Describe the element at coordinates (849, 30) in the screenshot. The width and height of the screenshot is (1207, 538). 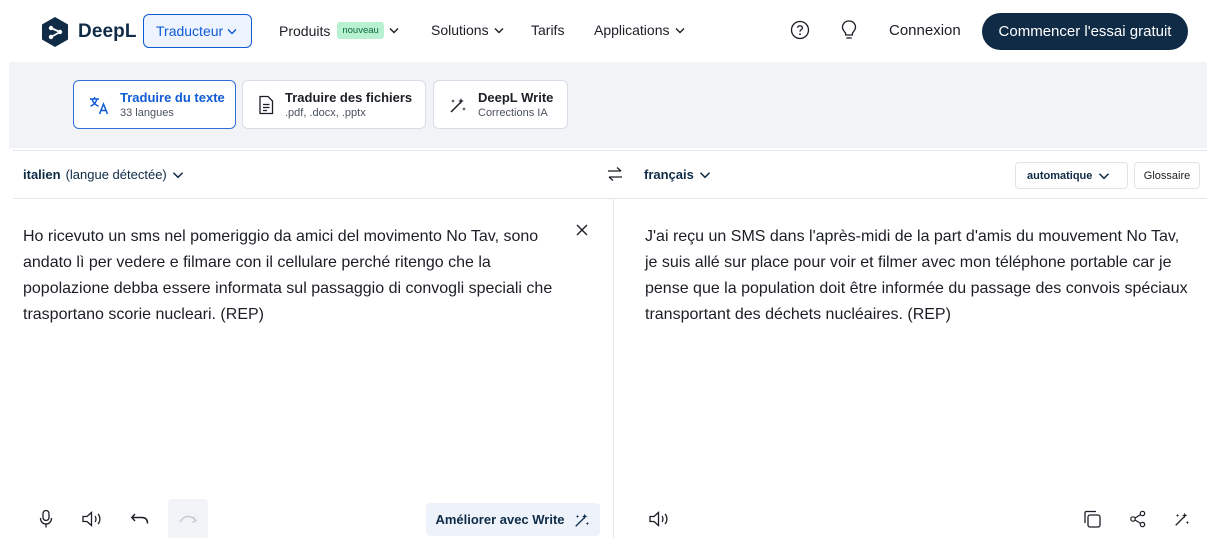
I see `lightbulb-icon` at that location.